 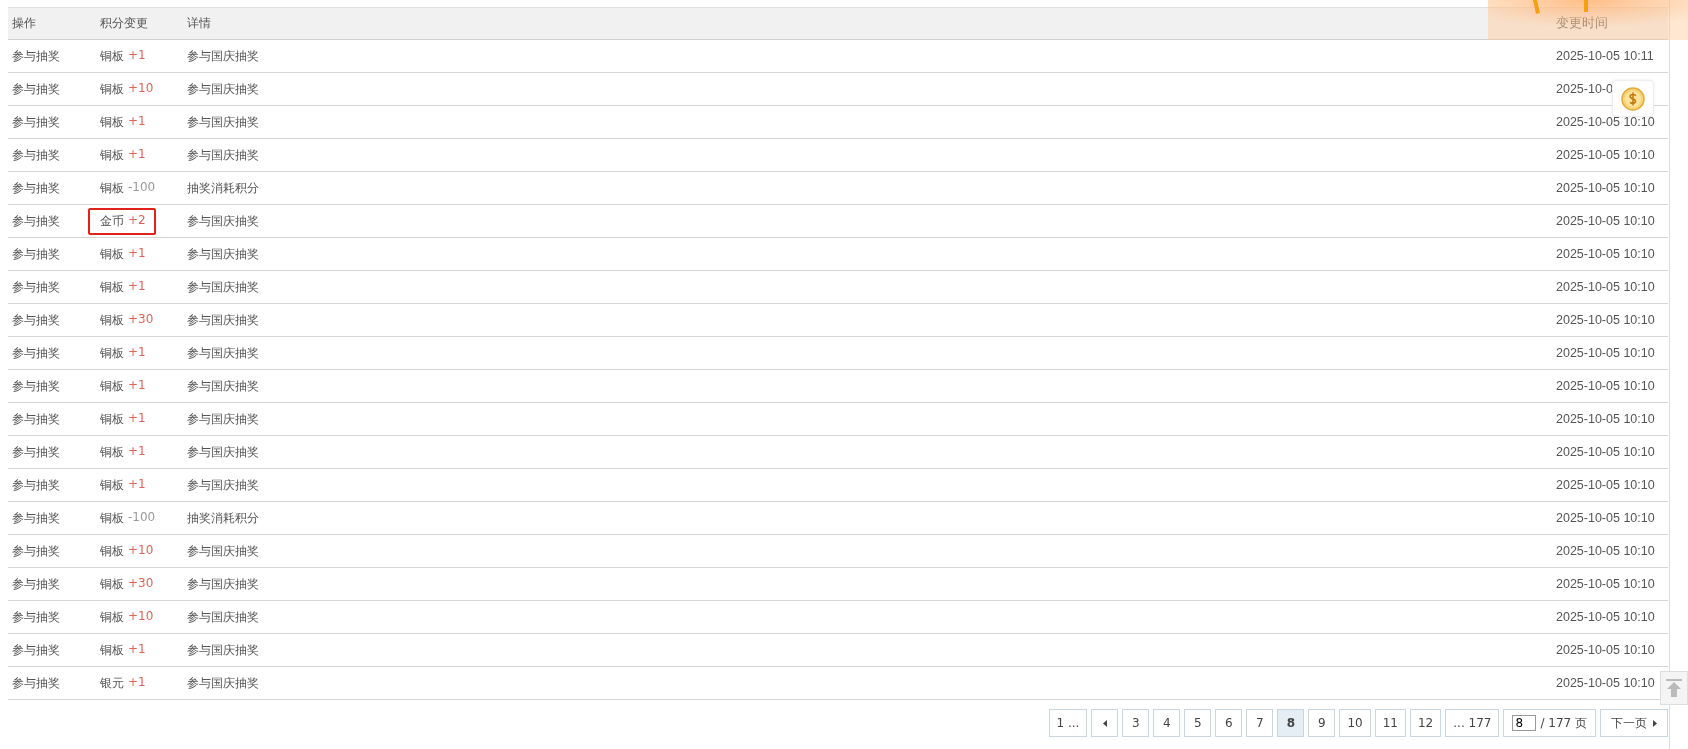 What do you see at coordinates (1322, 723) in the screenshot?
I see `page-button: 9` at bounding box center [1322, 723].